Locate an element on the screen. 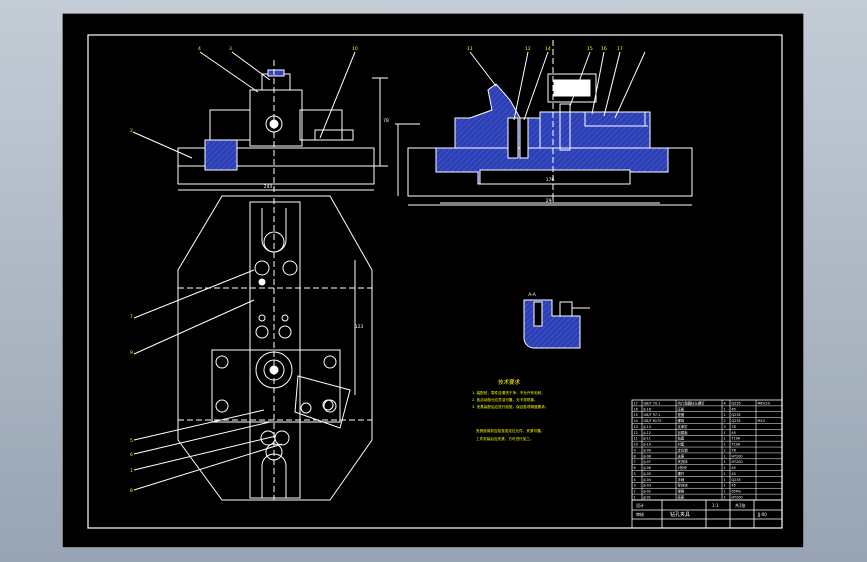 The height and width of the screenshot is (562, 867). bom-cell: 钻套 is located at coordinates (681, 438).